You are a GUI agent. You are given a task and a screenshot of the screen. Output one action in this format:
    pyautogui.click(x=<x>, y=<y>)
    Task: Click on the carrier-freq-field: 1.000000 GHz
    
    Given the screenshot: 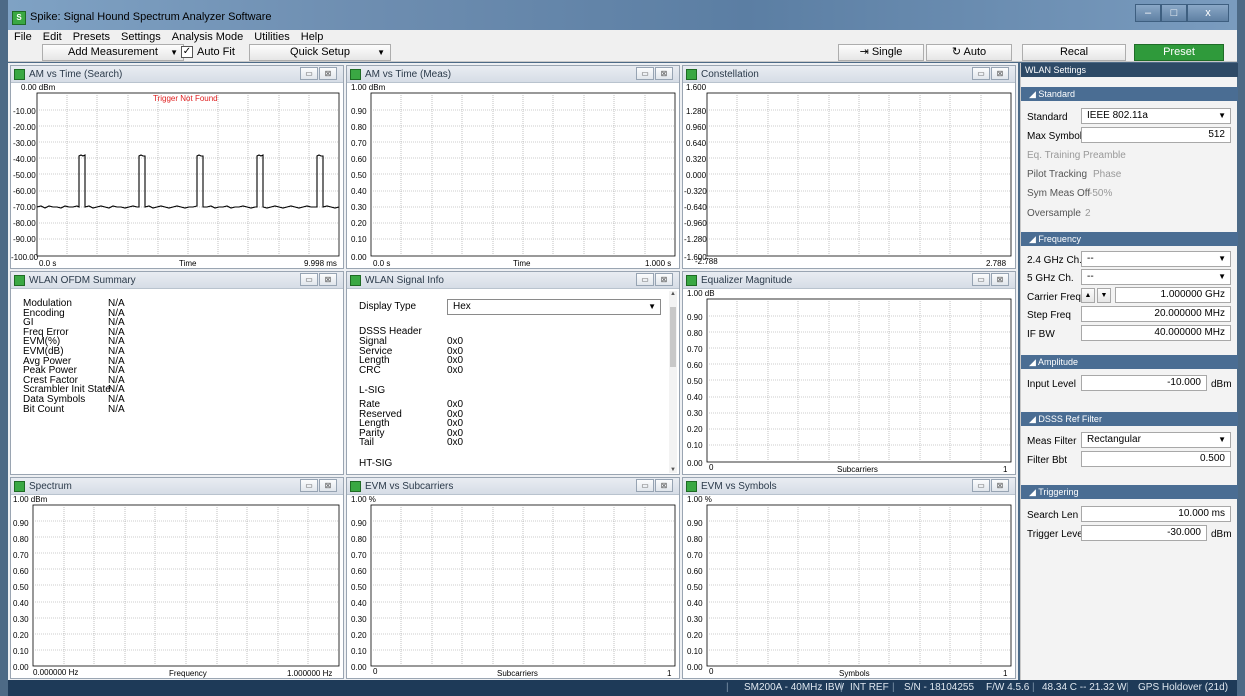 What is the action you would take?
    pyautogui.click(x=1173, y=295)
    